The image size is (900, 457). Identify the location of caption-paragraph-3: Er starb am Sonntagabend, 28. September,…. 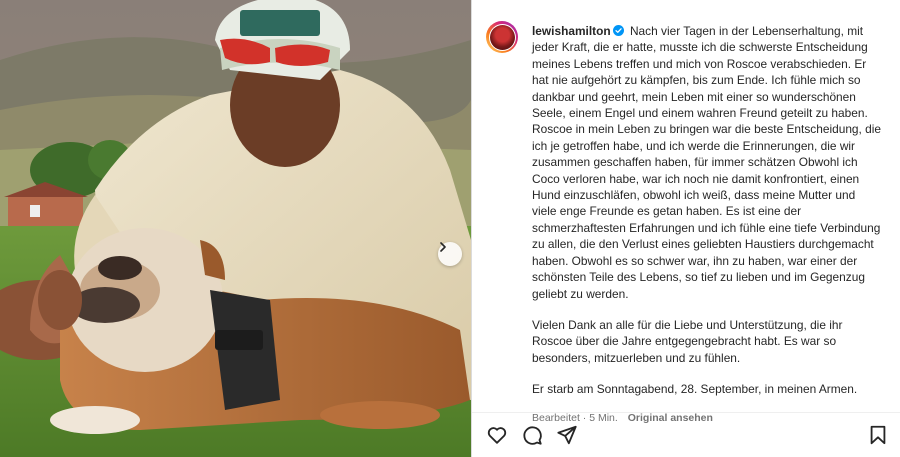
(695, 389).